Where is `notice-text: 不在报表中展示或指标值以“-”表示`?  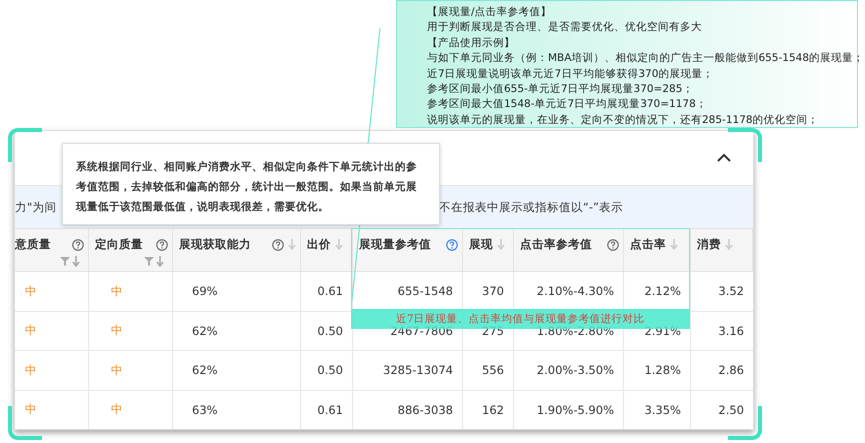 notice-text: 不在报表中展示或指标值以“-”表示 is located at coordinates (530, 207).